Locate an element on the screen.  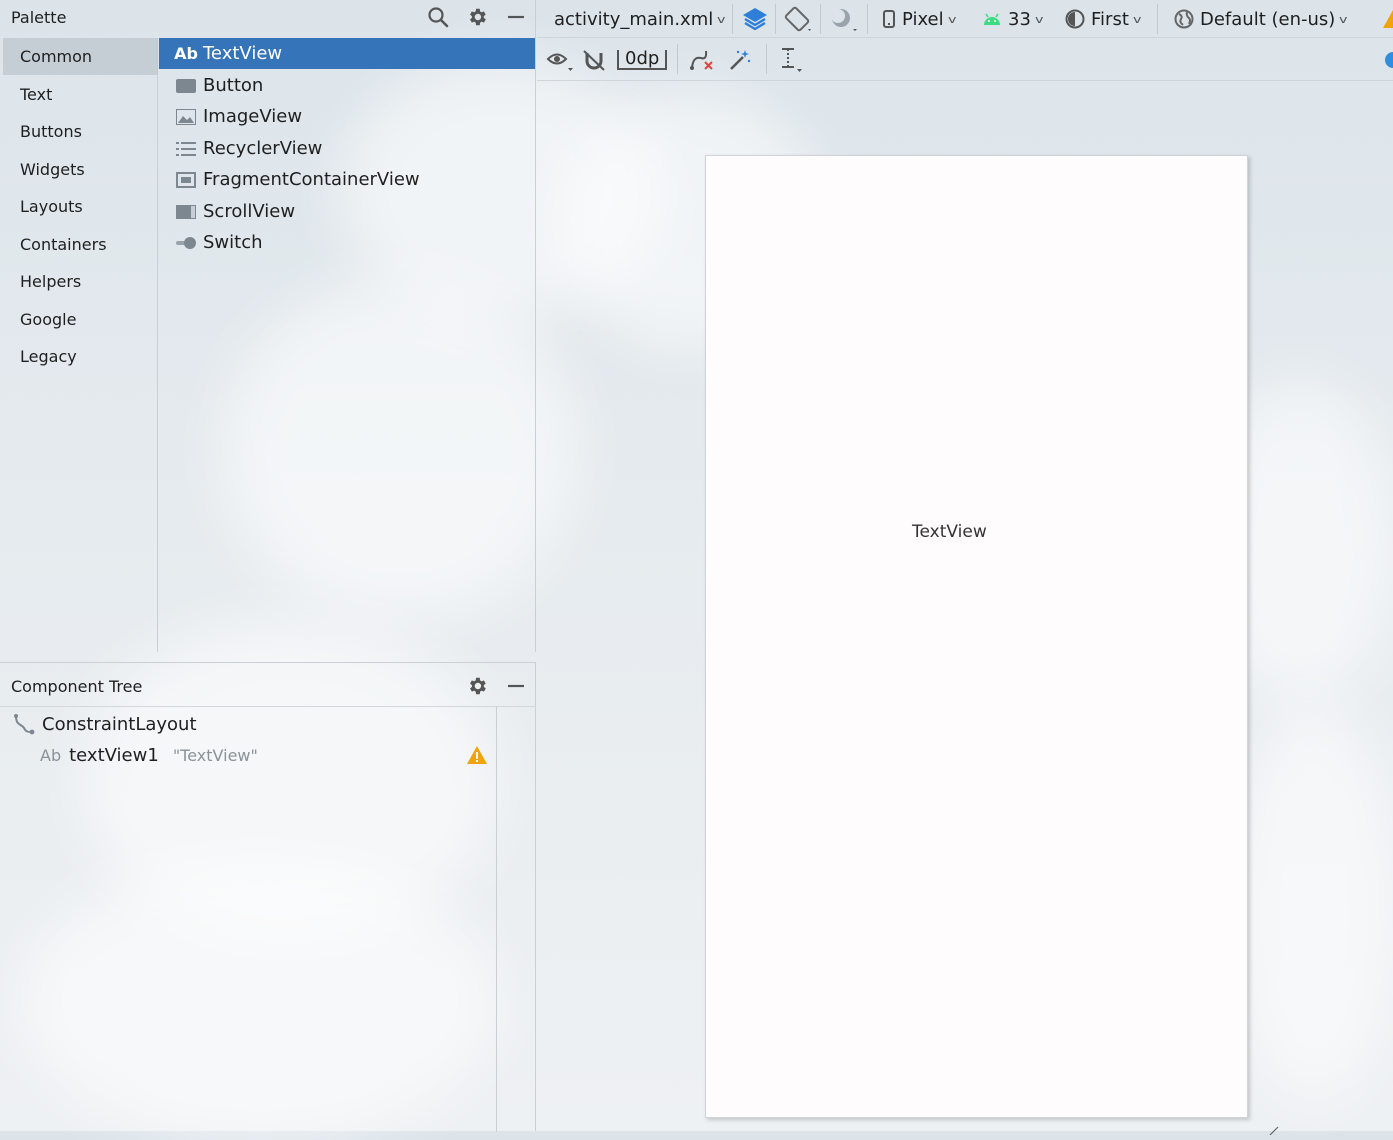
infer-constraints-button is located at coordinates (740, 60).